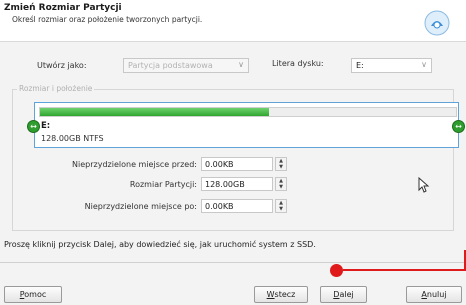  Describe the element at coordinates (270, 294) in the screenshot. I see `back-accel: W` at that location.